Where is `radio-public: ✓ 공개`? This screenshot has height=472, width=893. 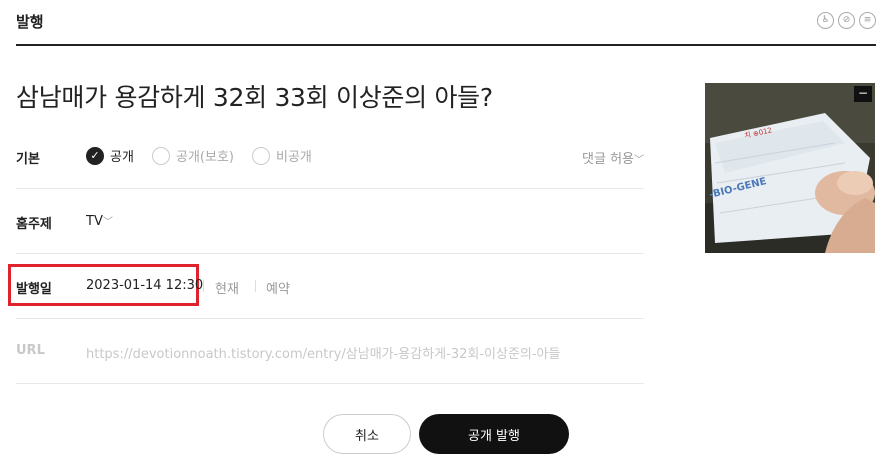
radio-public: ✓ 공개 is located at coordinates (110, 155).